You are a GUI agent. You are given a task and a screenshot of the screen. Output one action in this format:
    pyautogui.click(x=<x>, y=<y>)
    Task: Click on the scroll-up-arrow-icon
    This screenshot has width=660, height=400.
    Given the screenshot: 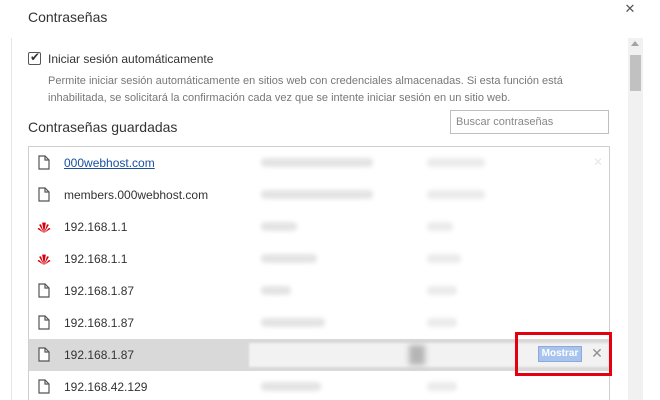 What is the action you would take?
    pyautogui.click(x=635, y=43)
    